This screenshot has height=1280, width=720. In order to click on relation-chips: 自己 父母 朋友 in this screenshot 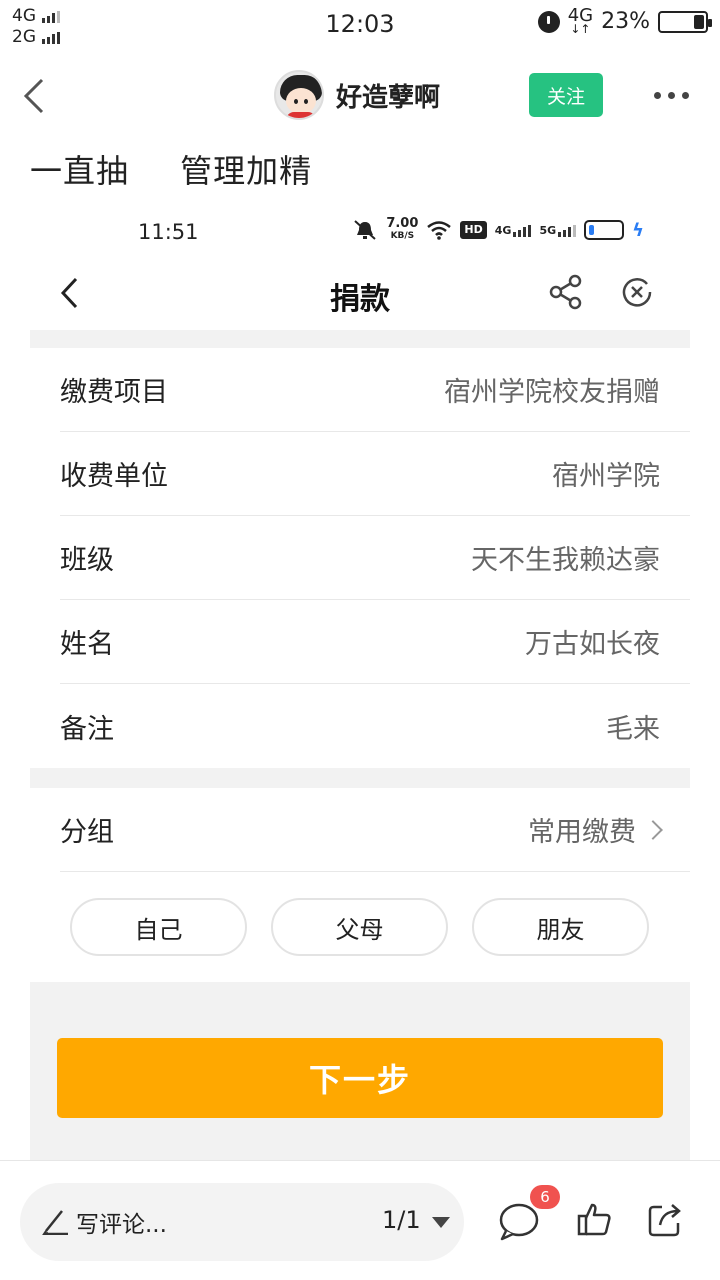, I will do `click(359, 927)`.